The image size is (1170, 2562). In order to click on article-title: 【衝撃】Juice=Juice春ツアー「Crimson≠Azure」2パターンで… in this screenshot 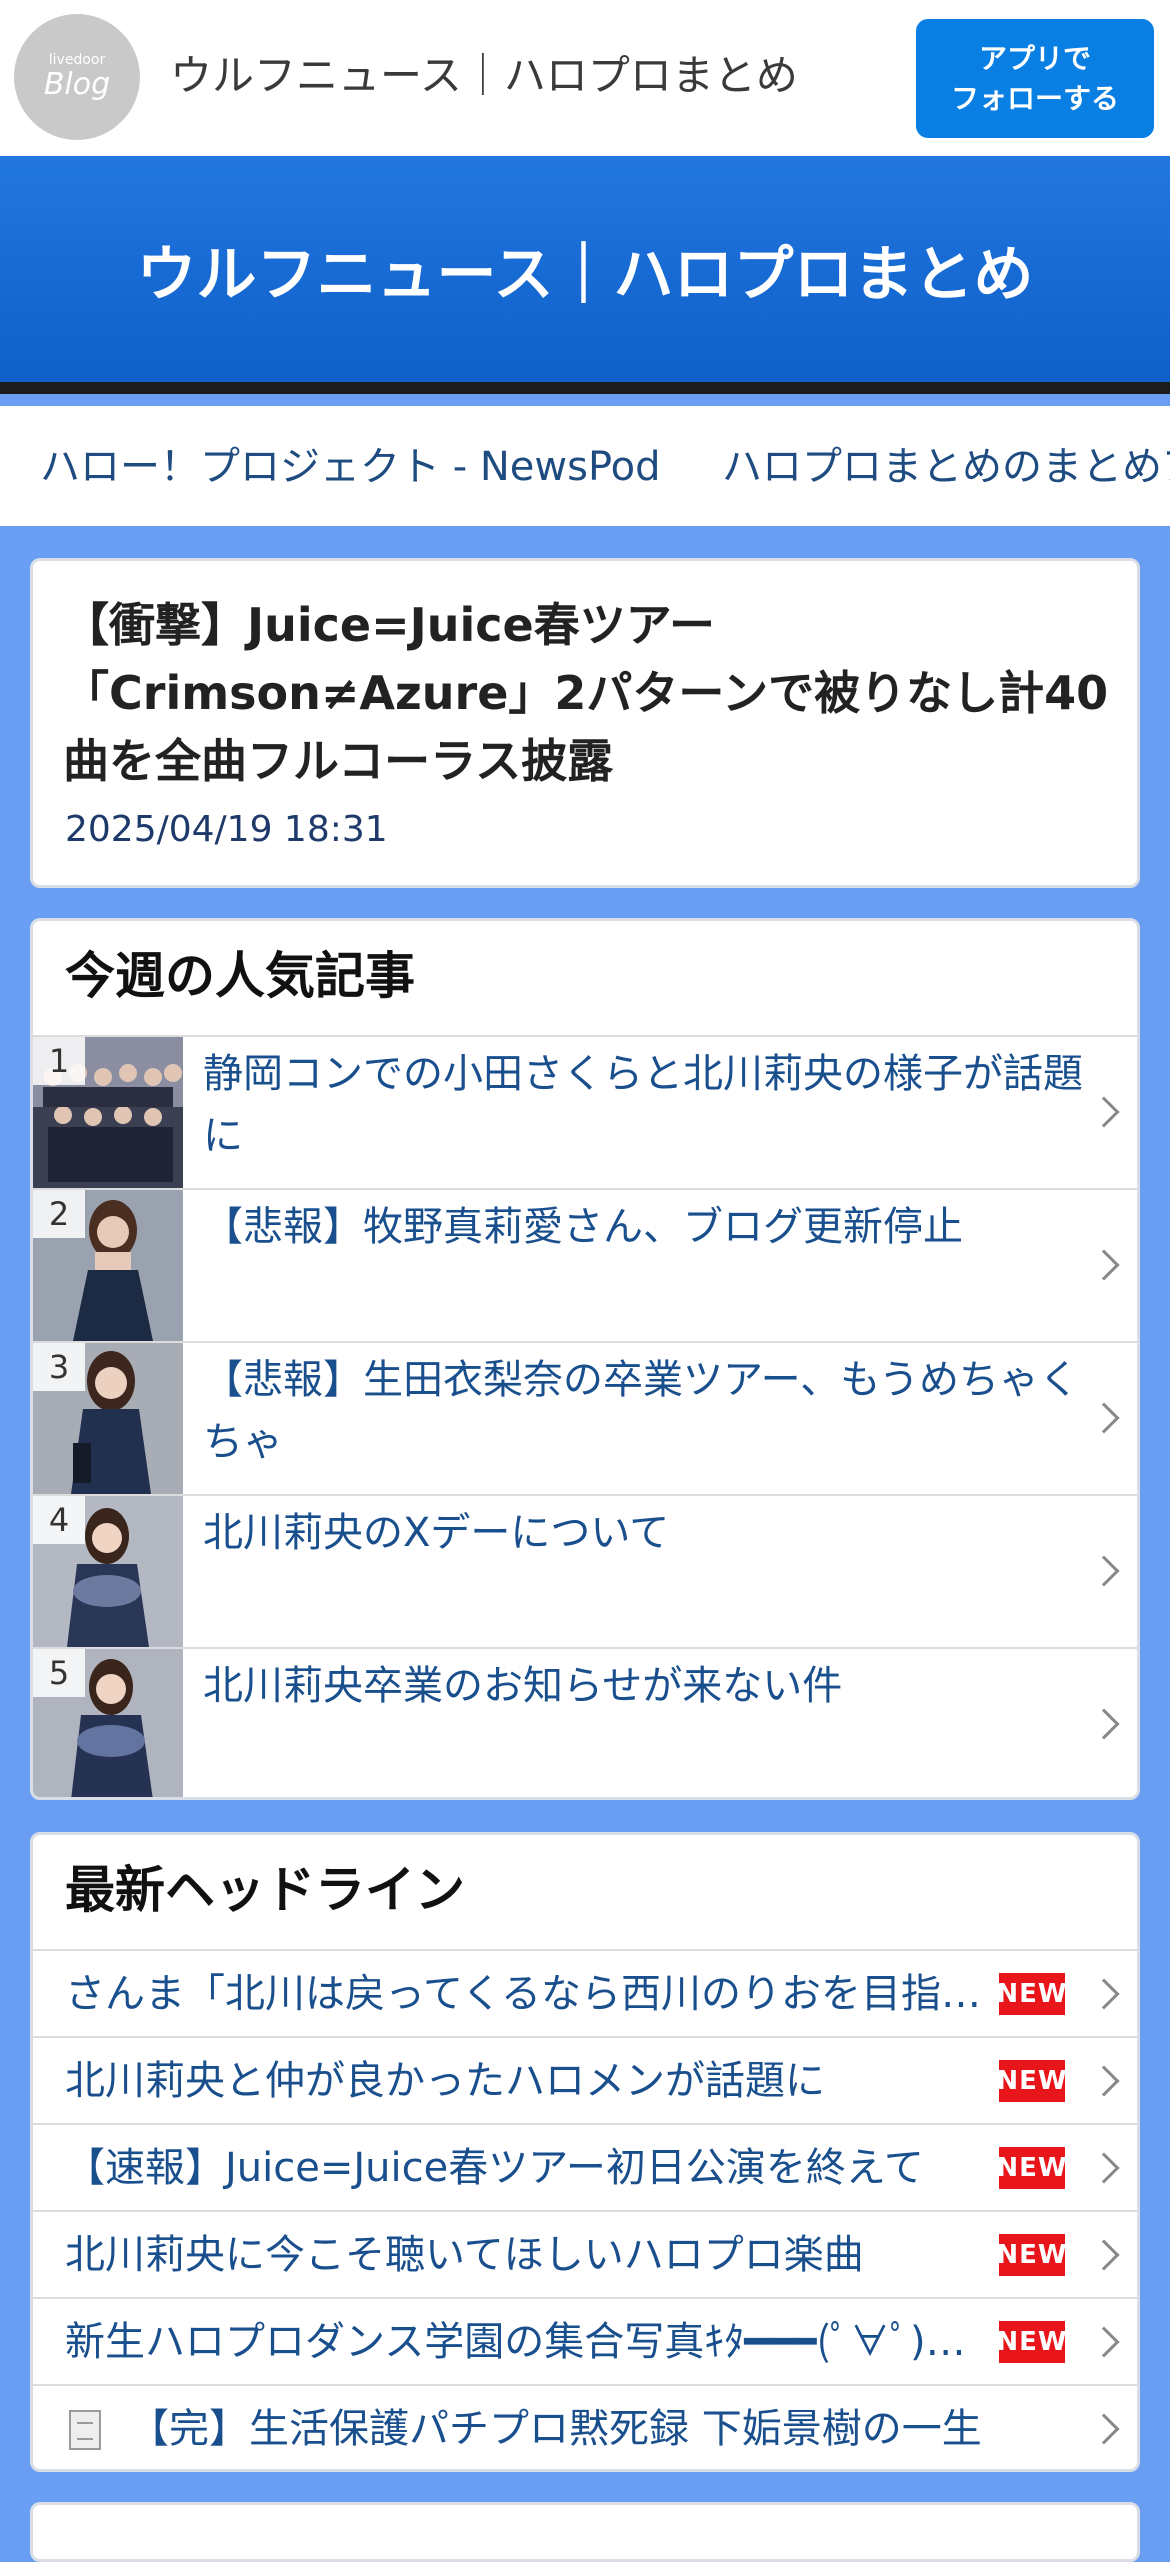, I will do `click(588, 693)`.